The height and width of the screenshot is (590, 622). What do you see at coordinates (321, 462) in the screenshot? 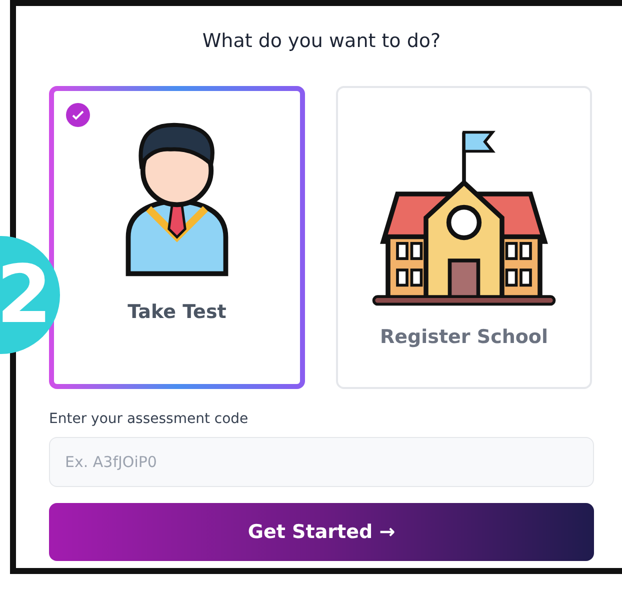
I see `assessment-code-field: Ex. A3fJOiP0` at bounding box center [321, 462].